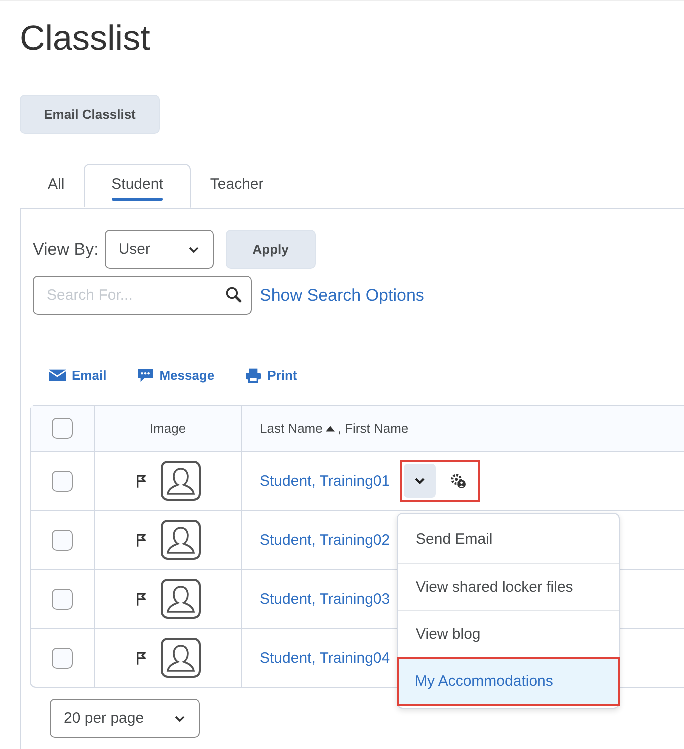 This screenshot has height=749, width=684. I want to click on toolbar-button: Print, so click(271, 375).